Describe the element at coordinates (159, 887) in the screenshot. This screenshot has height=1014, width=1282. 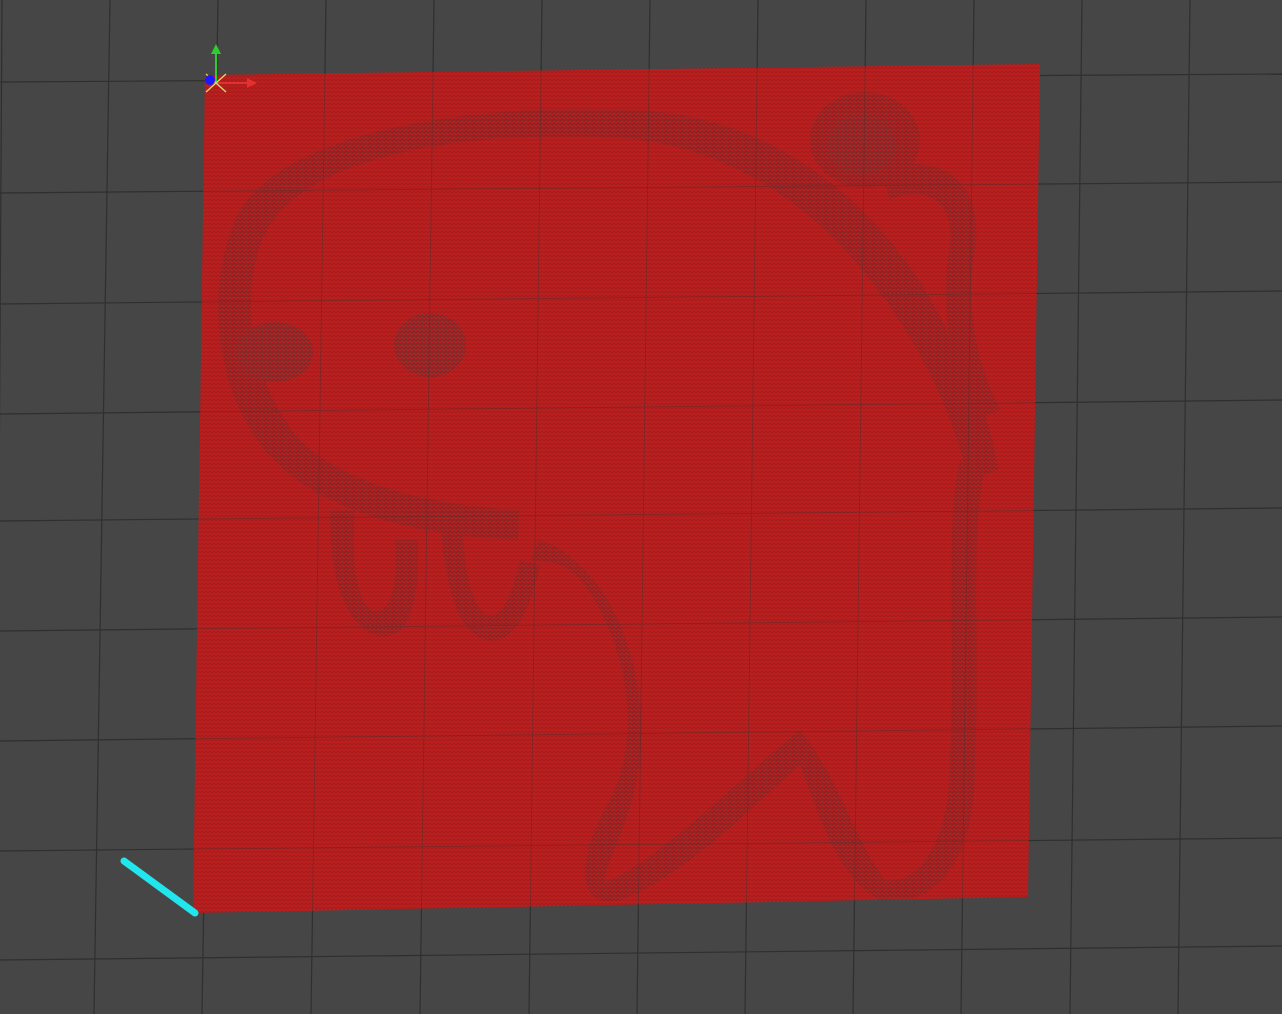
I see `laser-line` at that location.